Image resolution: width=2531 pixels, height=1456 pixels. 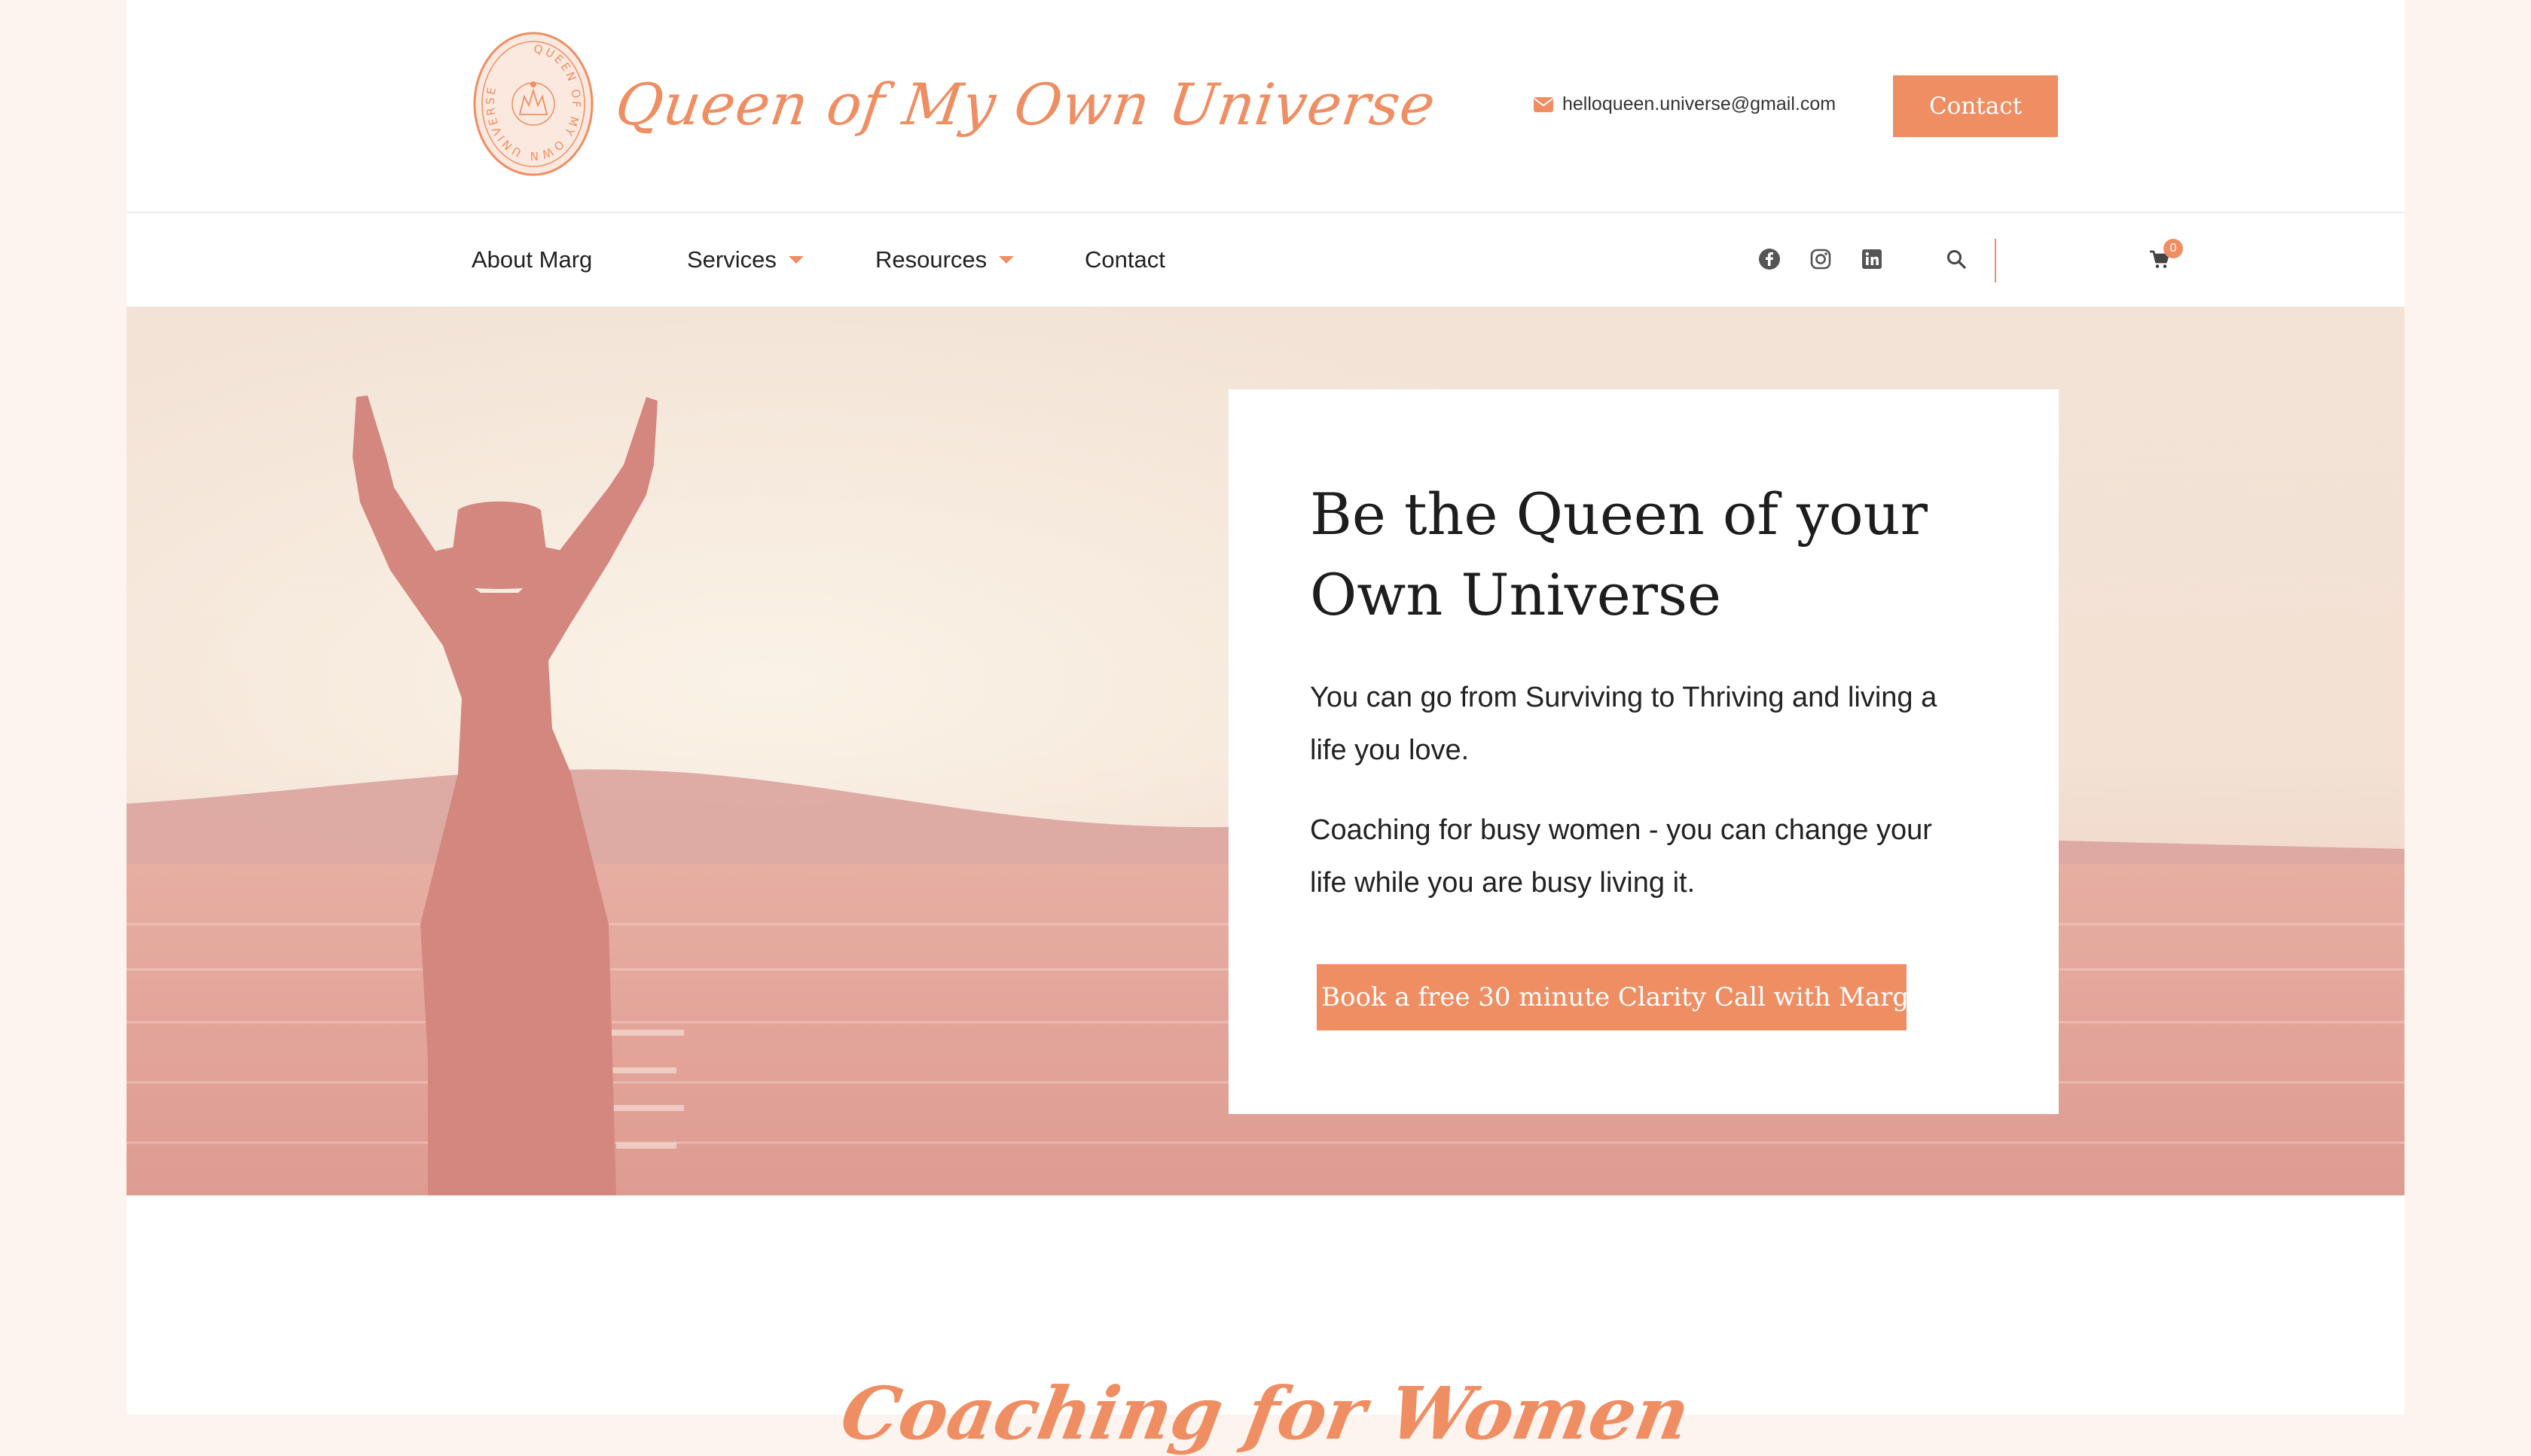 I want to click on nav-item-about-marg: About Marg, so click(x=532, y=260).